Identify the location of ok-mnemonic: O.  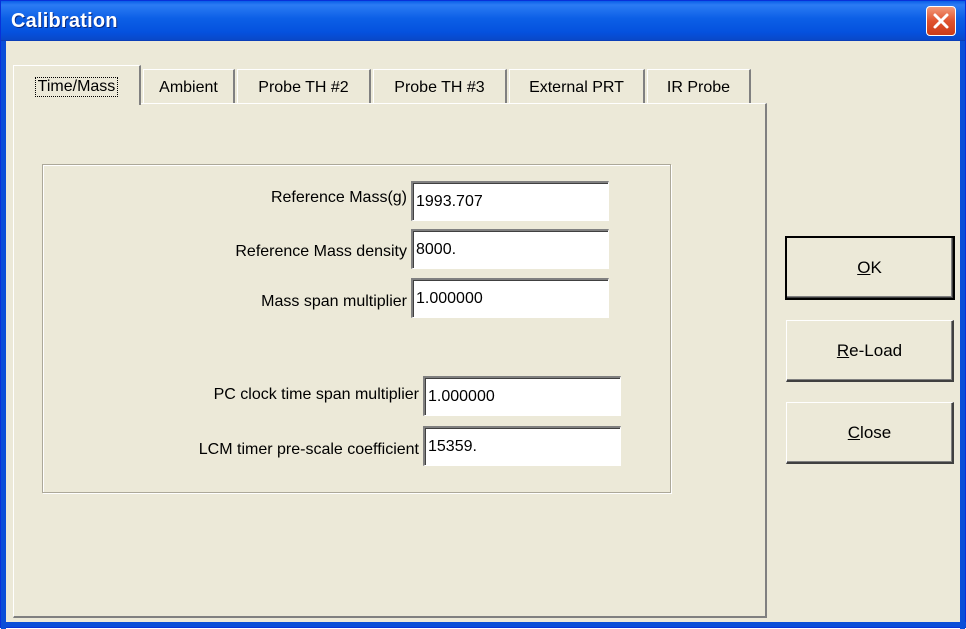
(864, 267).